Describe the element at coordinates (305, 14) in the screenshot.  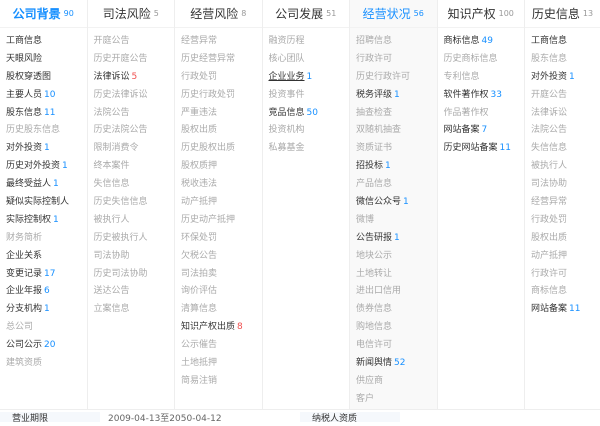
I see `tab-category: 公司发展 51` at that location.